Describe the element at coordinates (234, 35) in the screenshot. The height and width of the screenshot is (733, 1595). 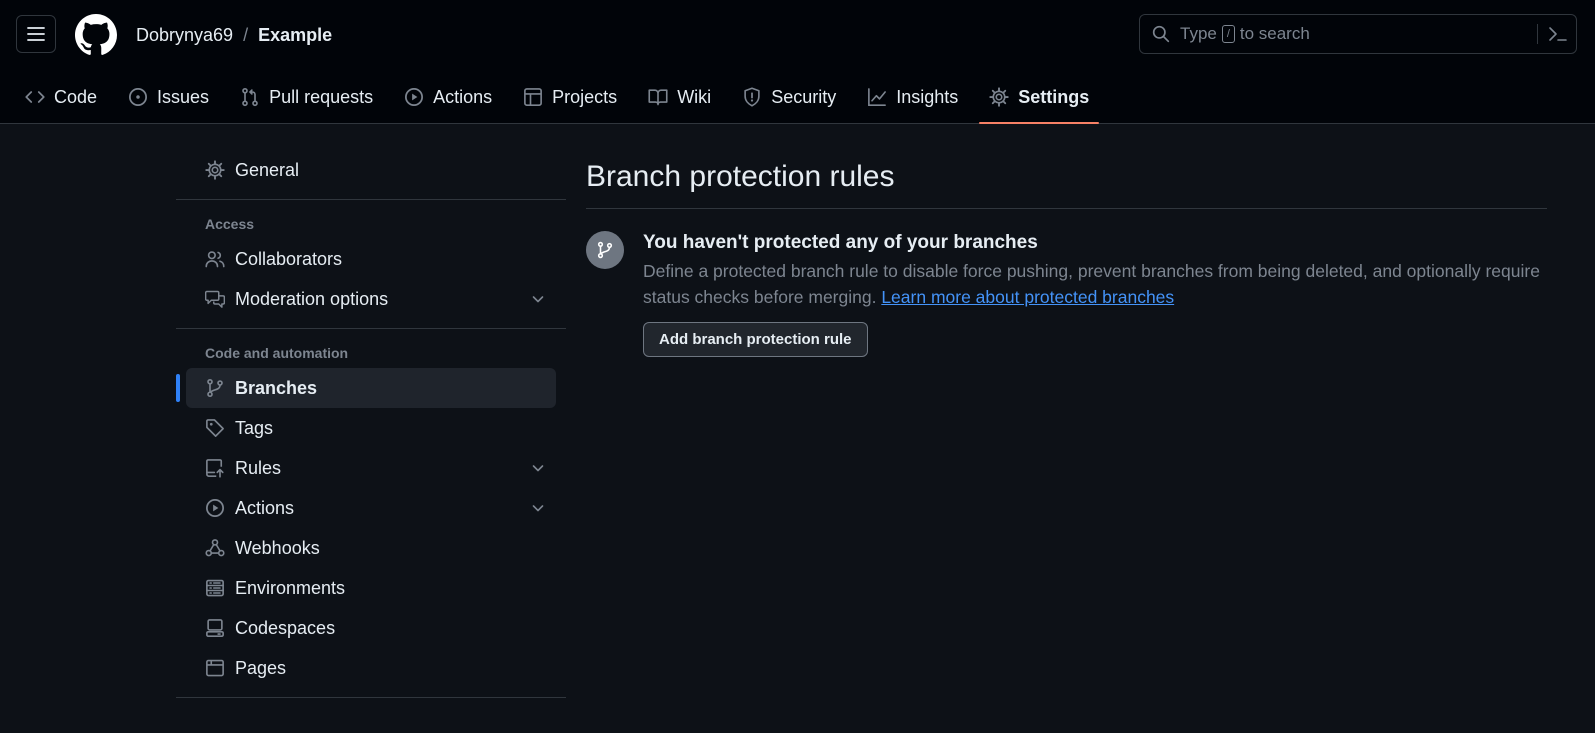
I see `breadcrumb: Dobrynya69 / Example` at that location.